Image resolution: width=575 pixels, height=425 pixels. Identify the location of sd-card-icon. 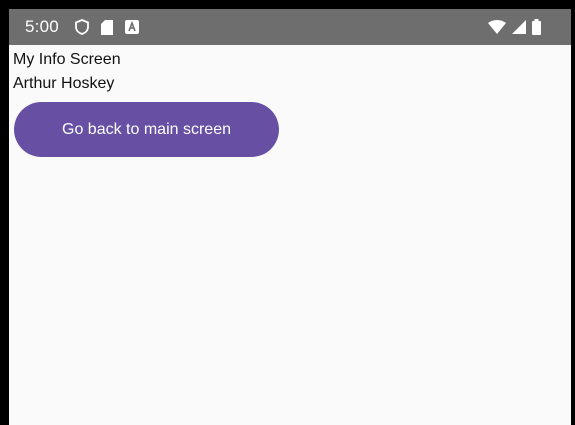
(106, 27).